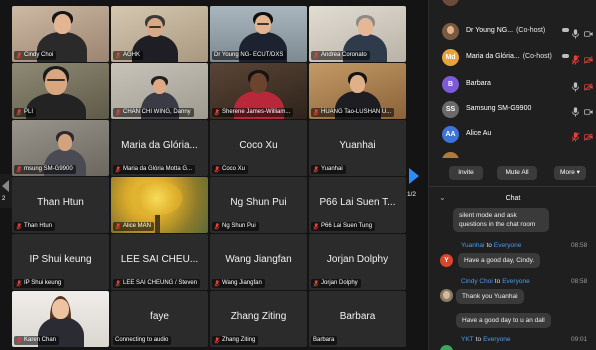 Image resolution: width=596 pixels, height=350 pixels. What do you see at coordinates (512, 134) in the screenshot?
I see `participant-row: AA Alice Au` at bounding box center [512, 134].